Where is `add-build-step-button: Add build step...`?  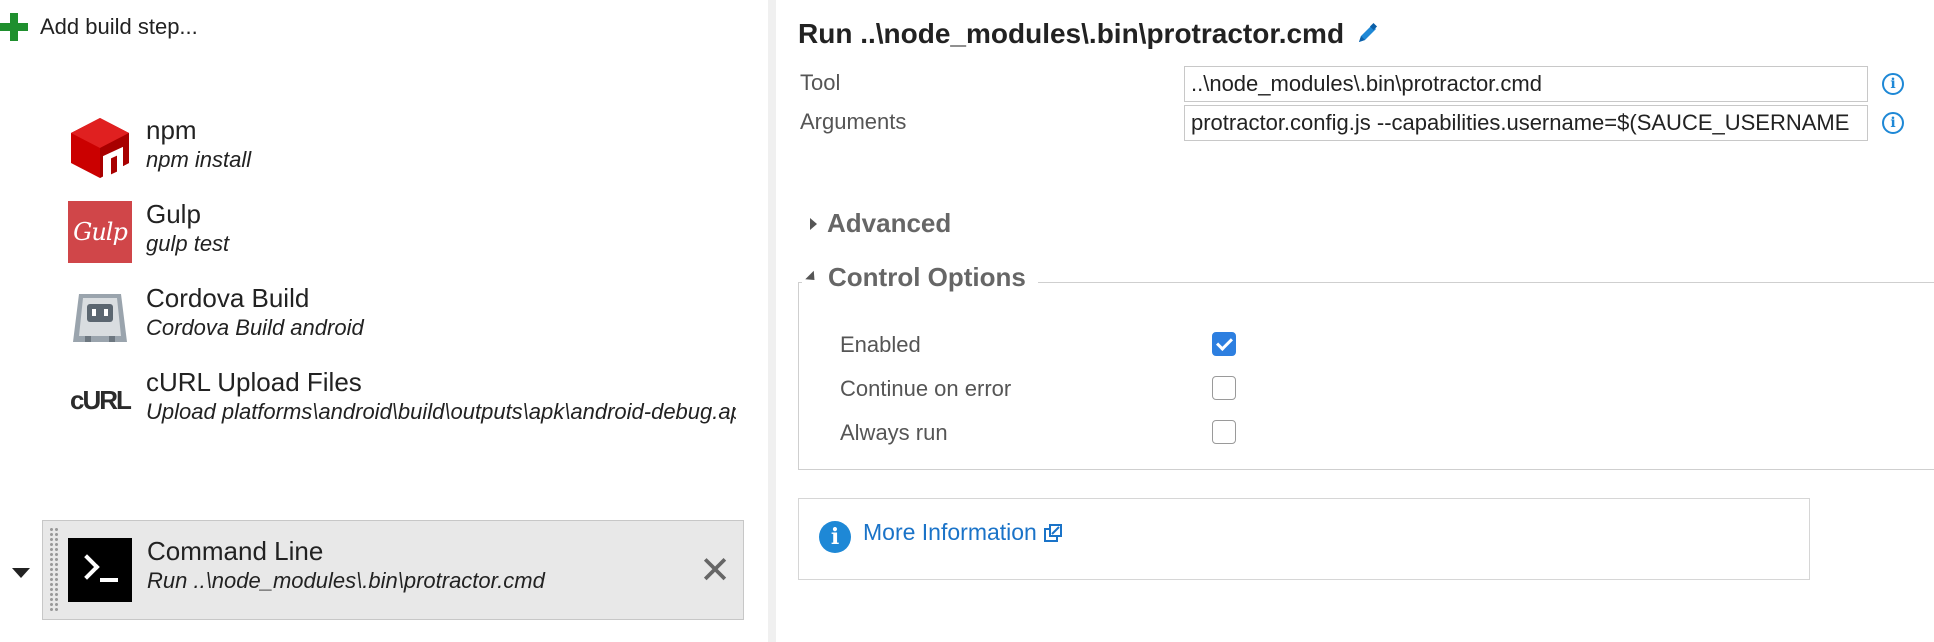 add-build-step-button: Add build step... is located at coordinates (99, 27).